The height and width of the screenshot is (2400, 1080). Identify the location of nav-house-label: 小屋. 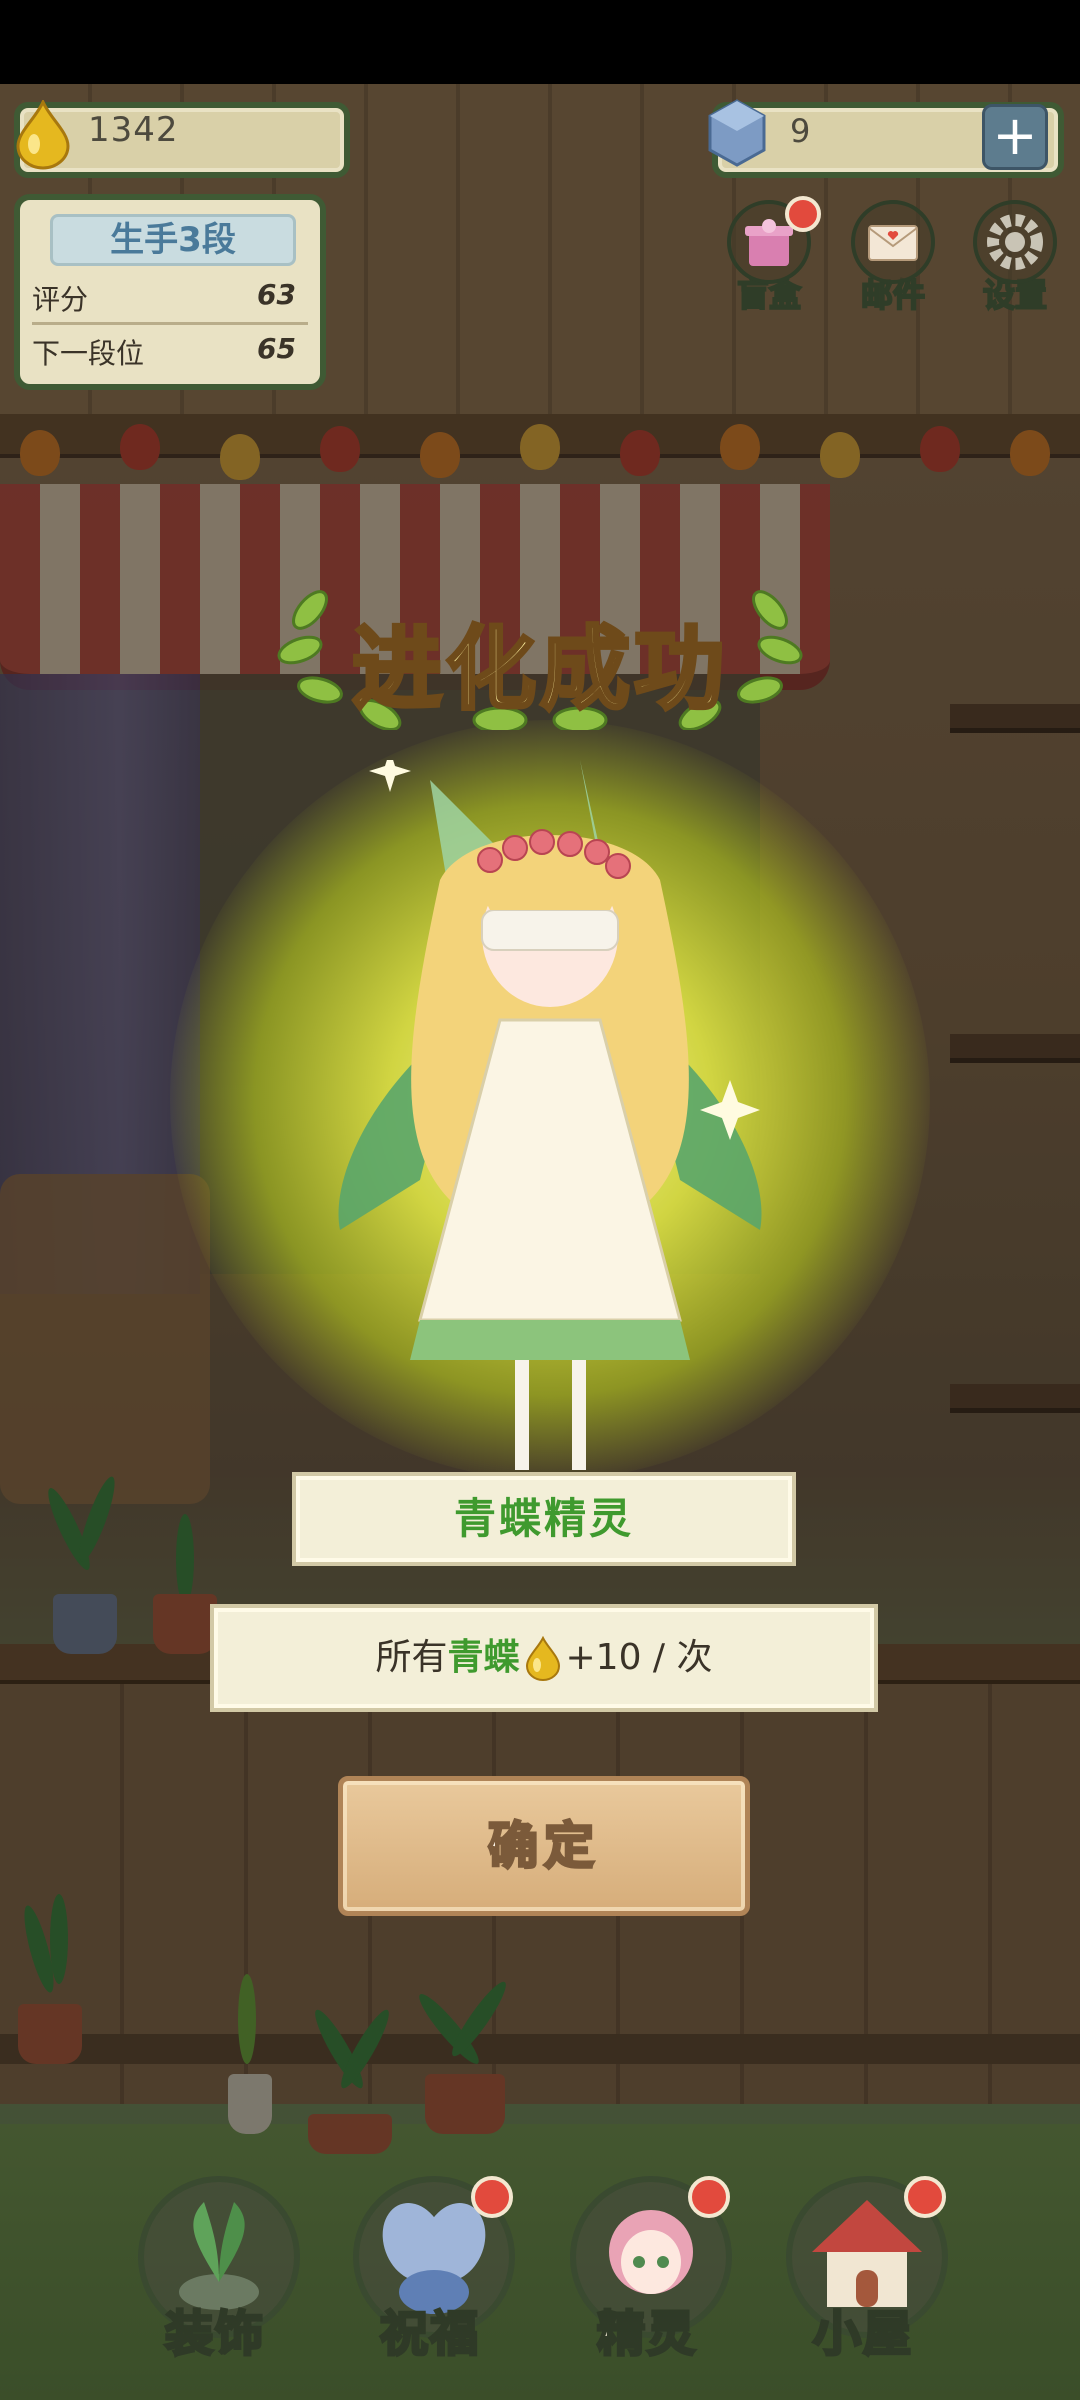
(862, 2334).